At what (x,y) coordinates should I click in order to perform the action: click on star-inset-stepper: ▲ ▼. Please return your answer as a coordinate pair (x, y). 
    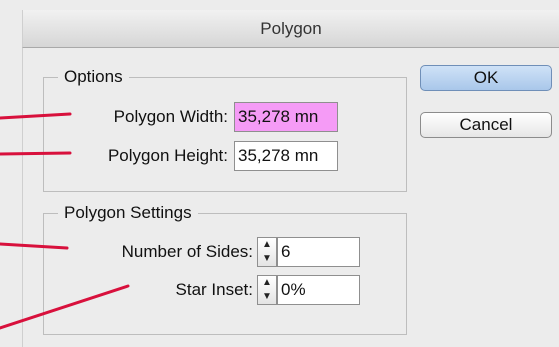
    Looking at the image, I should click on (267, 290).